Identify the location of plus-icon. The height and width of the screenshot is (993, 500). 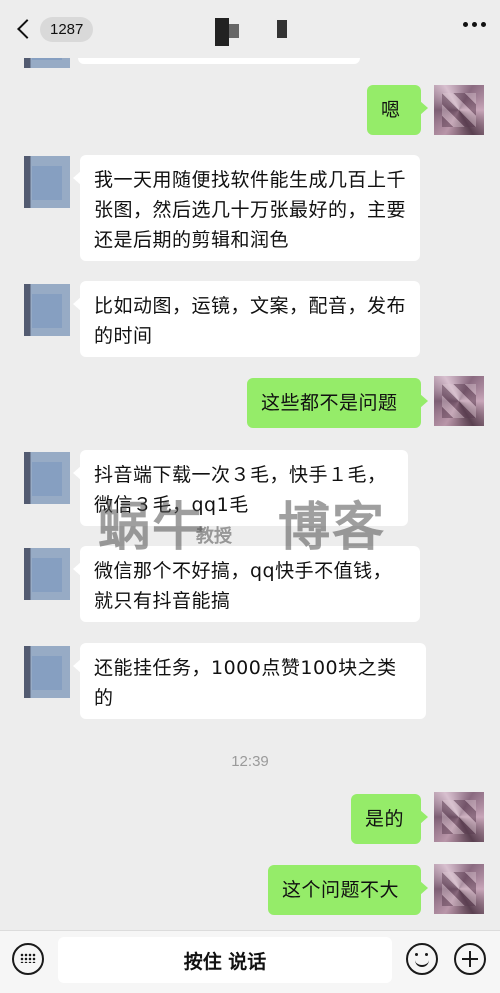
(470, 959).